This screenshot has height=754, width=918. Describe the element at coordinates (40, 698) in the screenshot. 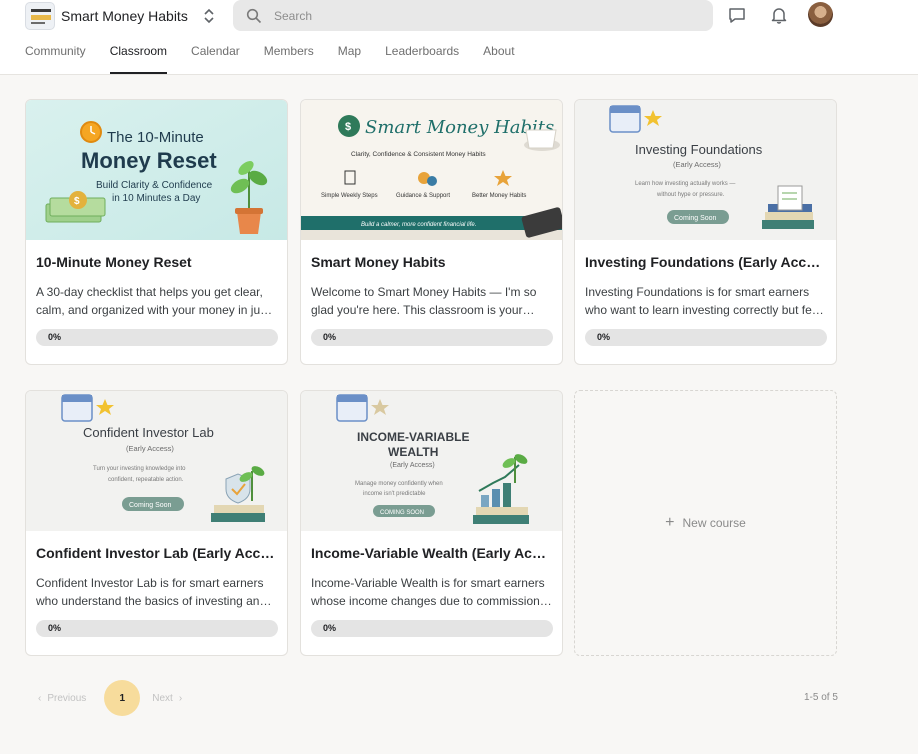

I see `chevron-left-icon: ‹` at that location.